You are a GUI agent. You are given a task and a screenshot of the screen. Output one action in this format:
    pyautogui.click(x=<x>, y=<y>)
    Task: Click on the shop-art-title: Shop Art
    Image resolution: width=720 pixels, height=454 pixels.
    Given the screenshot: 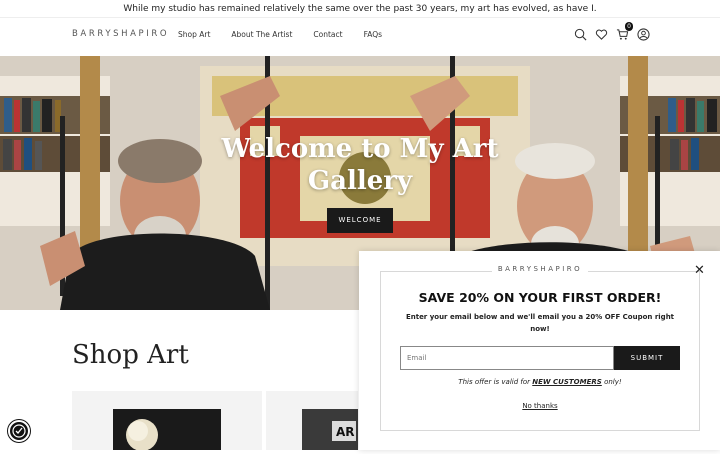 What is the action you would take?
    pyautogui.click(x=130, y=355)
    